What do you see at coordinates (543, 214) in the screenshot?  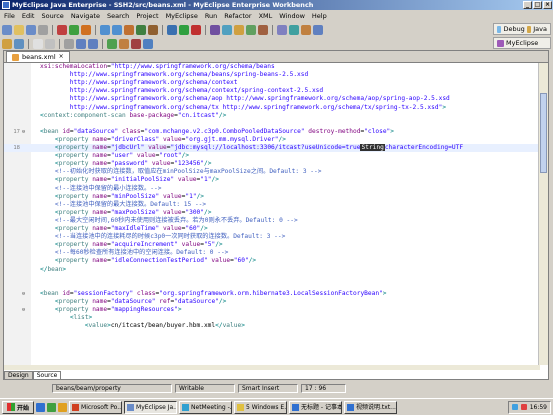 I see `vertical-scrollbar` at bounding box center [543, 214].